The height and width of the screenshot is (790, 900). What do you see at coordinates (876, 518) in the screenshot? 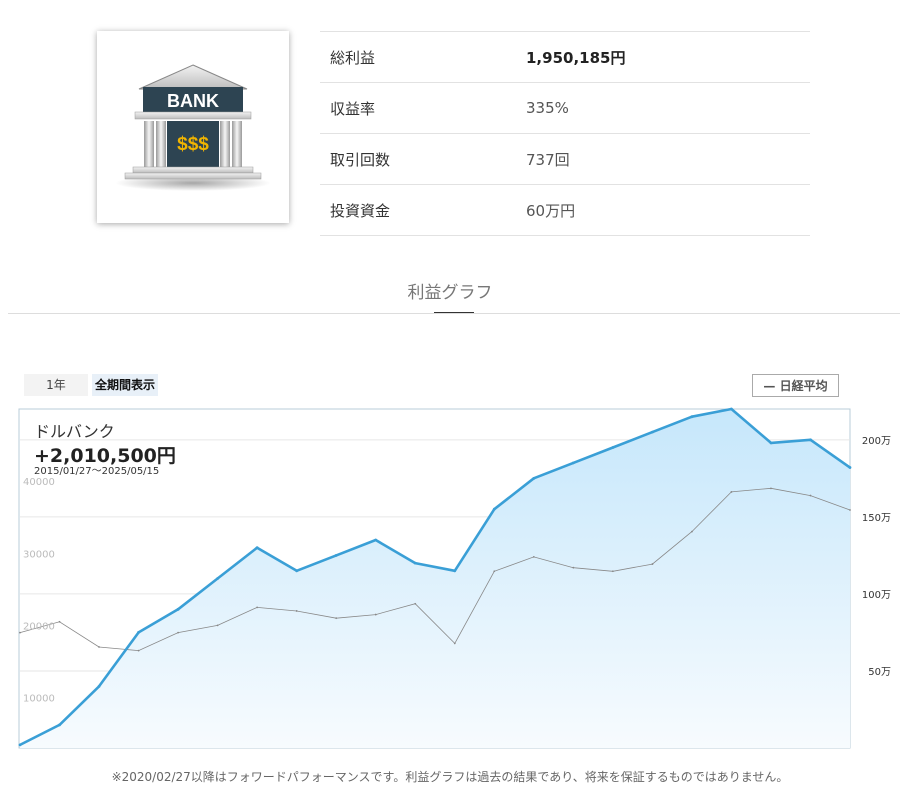
I see `right-tick-label: 150万` at bounding box center [876, 518].